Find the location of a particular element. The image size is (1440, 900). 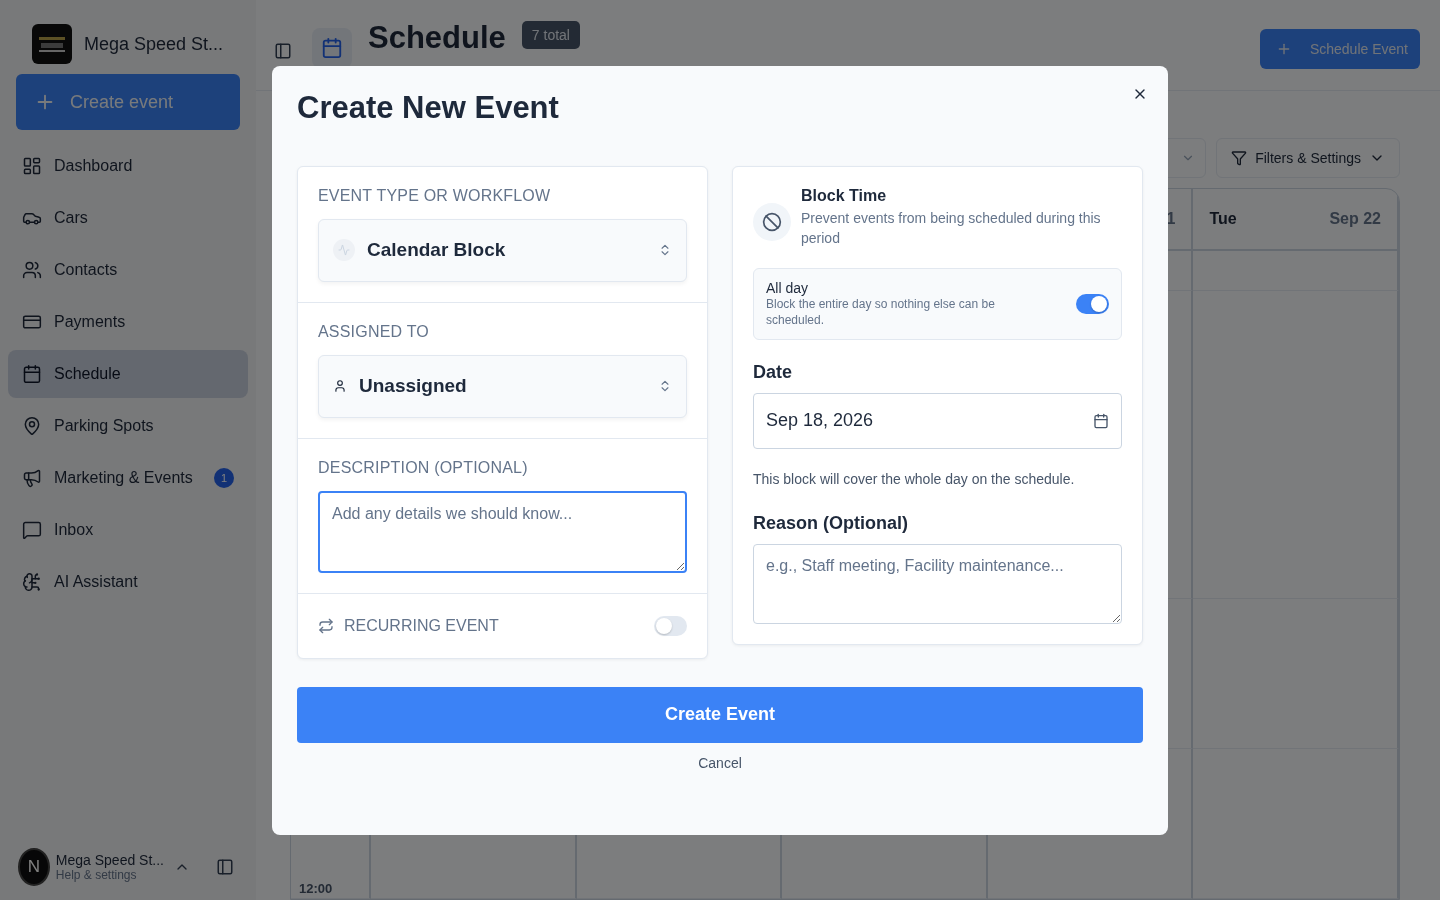

dialog-title: Create New Event is located at coordinates (428, 107).